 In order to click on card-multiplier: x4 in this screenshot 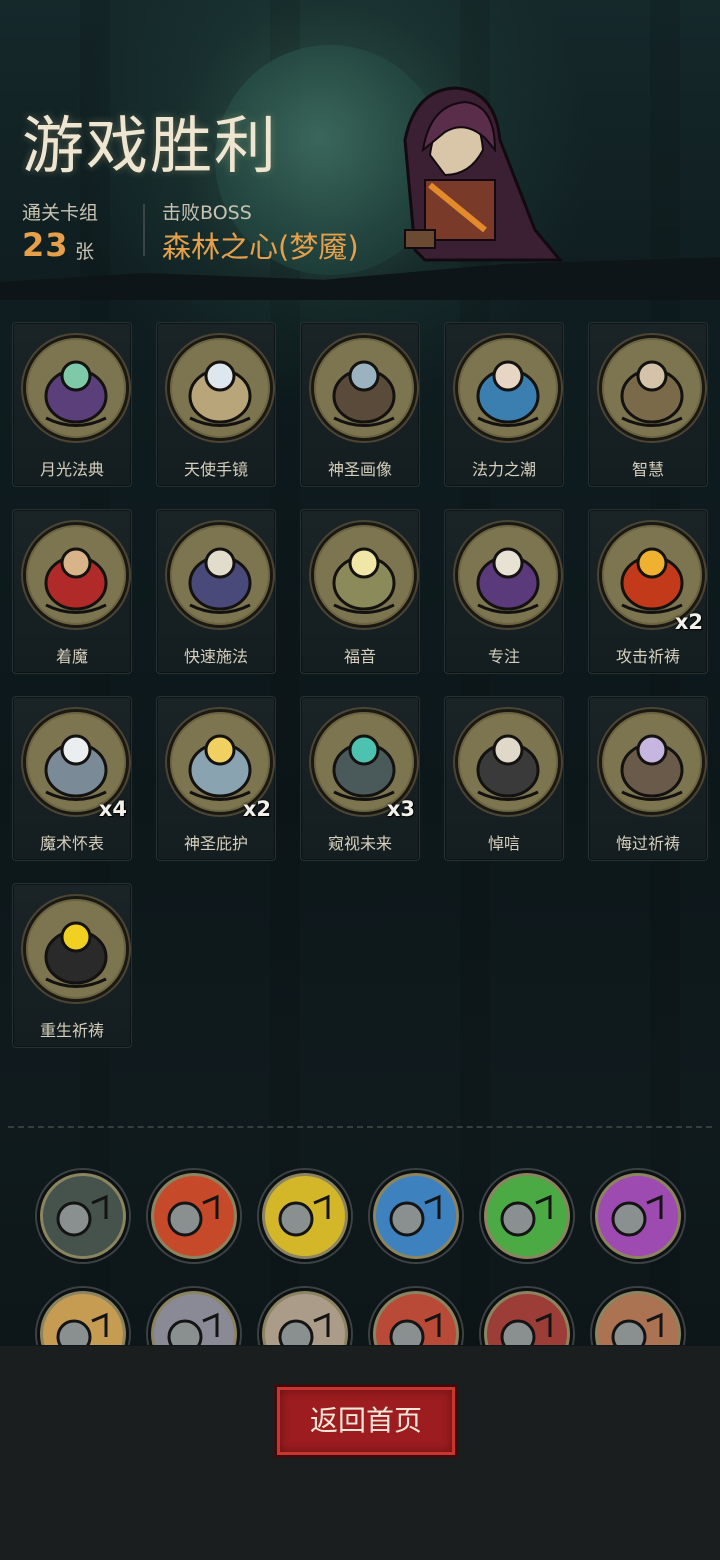, I will do `click(112, 809)`.